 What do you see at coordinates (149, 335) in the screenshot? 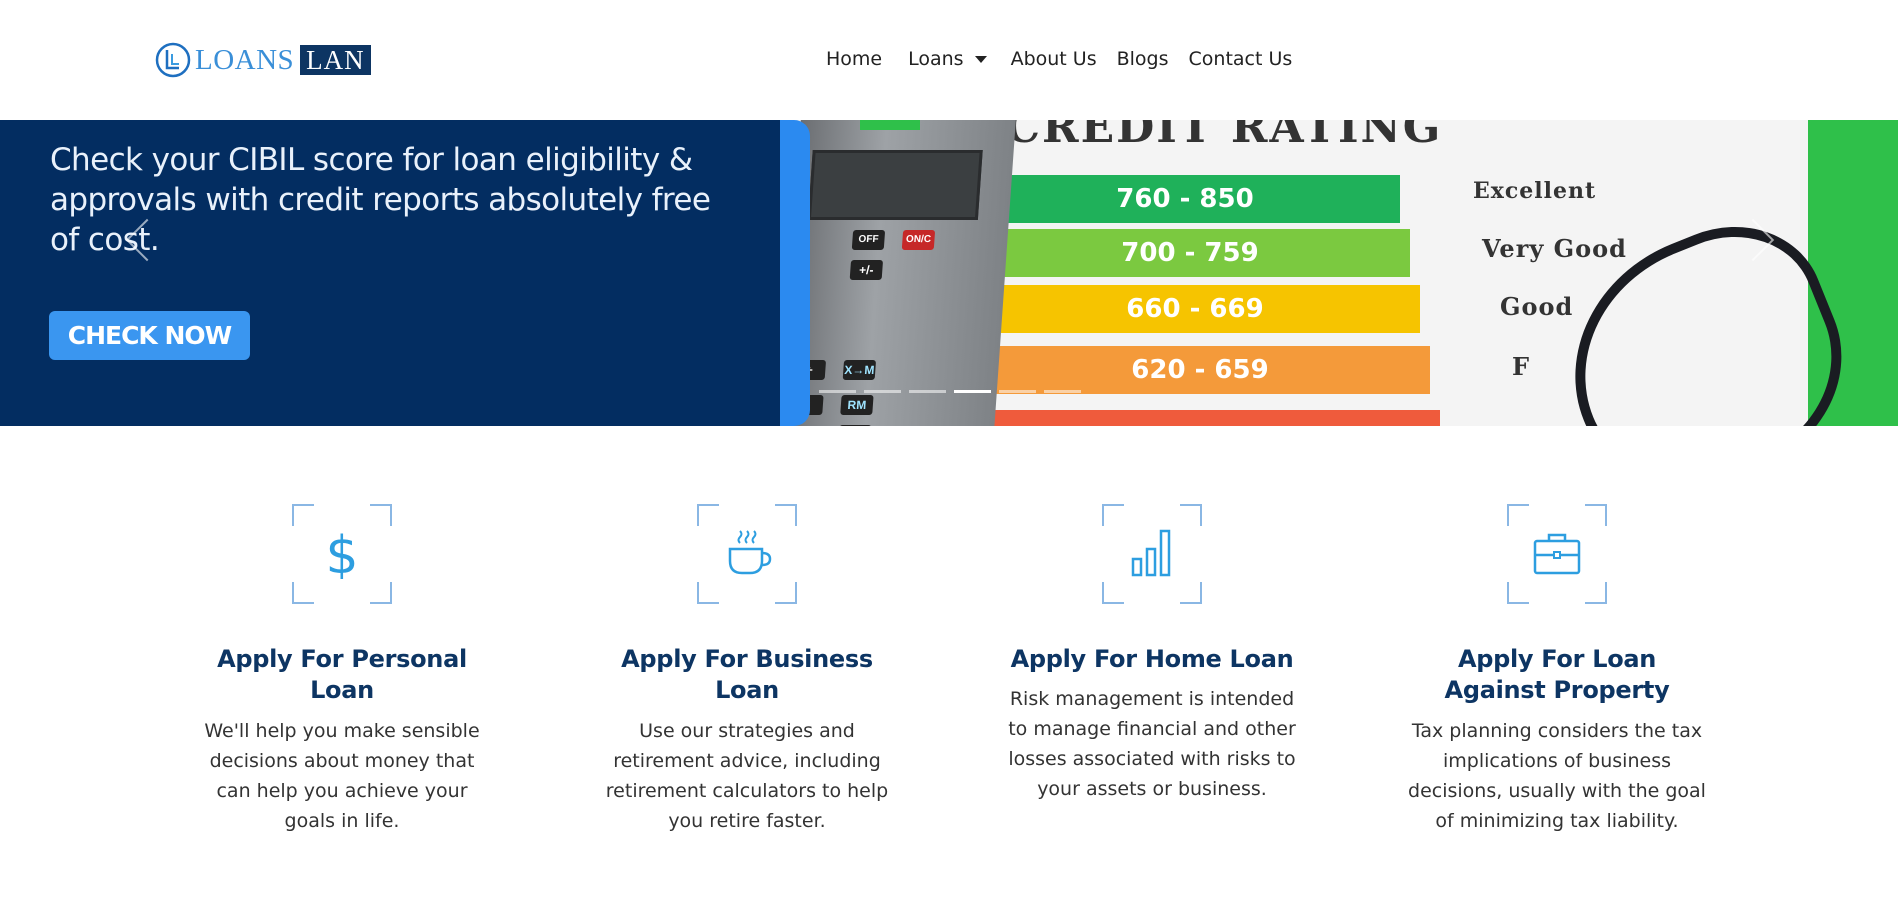
I see `check-now-button: CHECK NOW` at bounding box center [149, 335].